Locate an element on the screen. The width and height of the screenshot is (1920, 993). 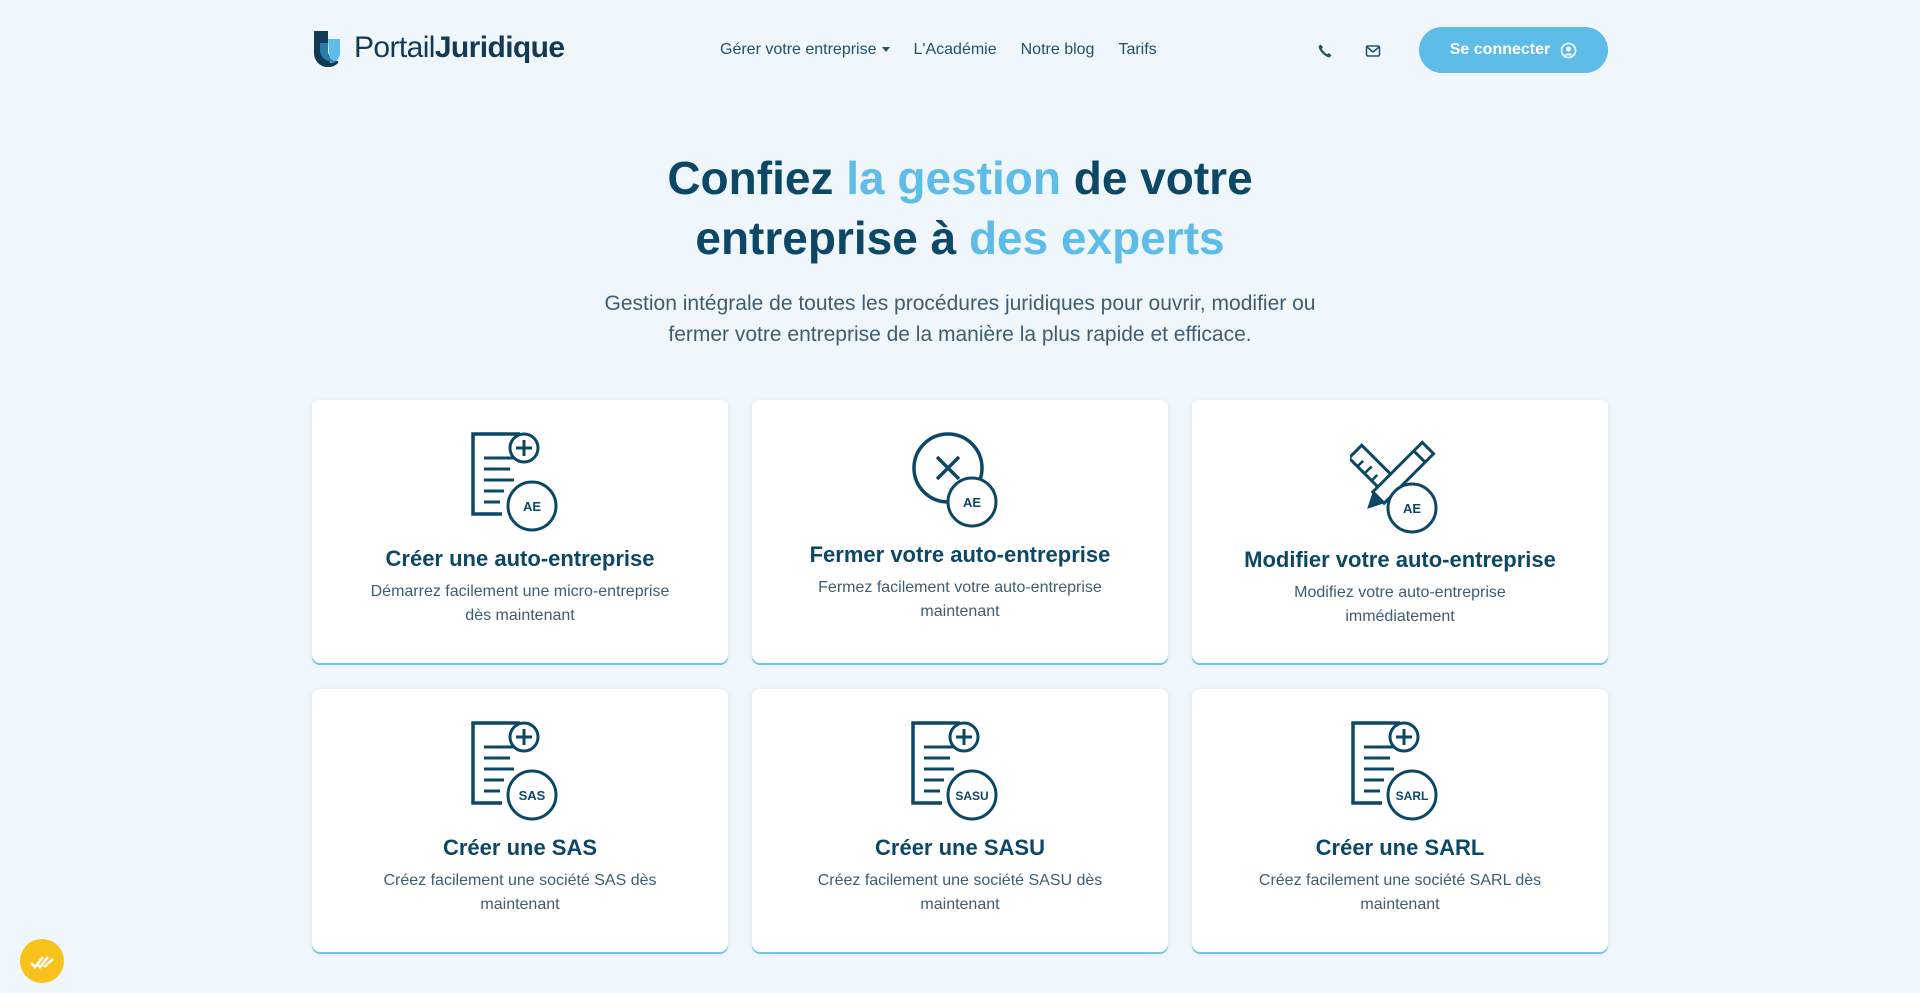
mail-button is located at coordinates (1373, 51).